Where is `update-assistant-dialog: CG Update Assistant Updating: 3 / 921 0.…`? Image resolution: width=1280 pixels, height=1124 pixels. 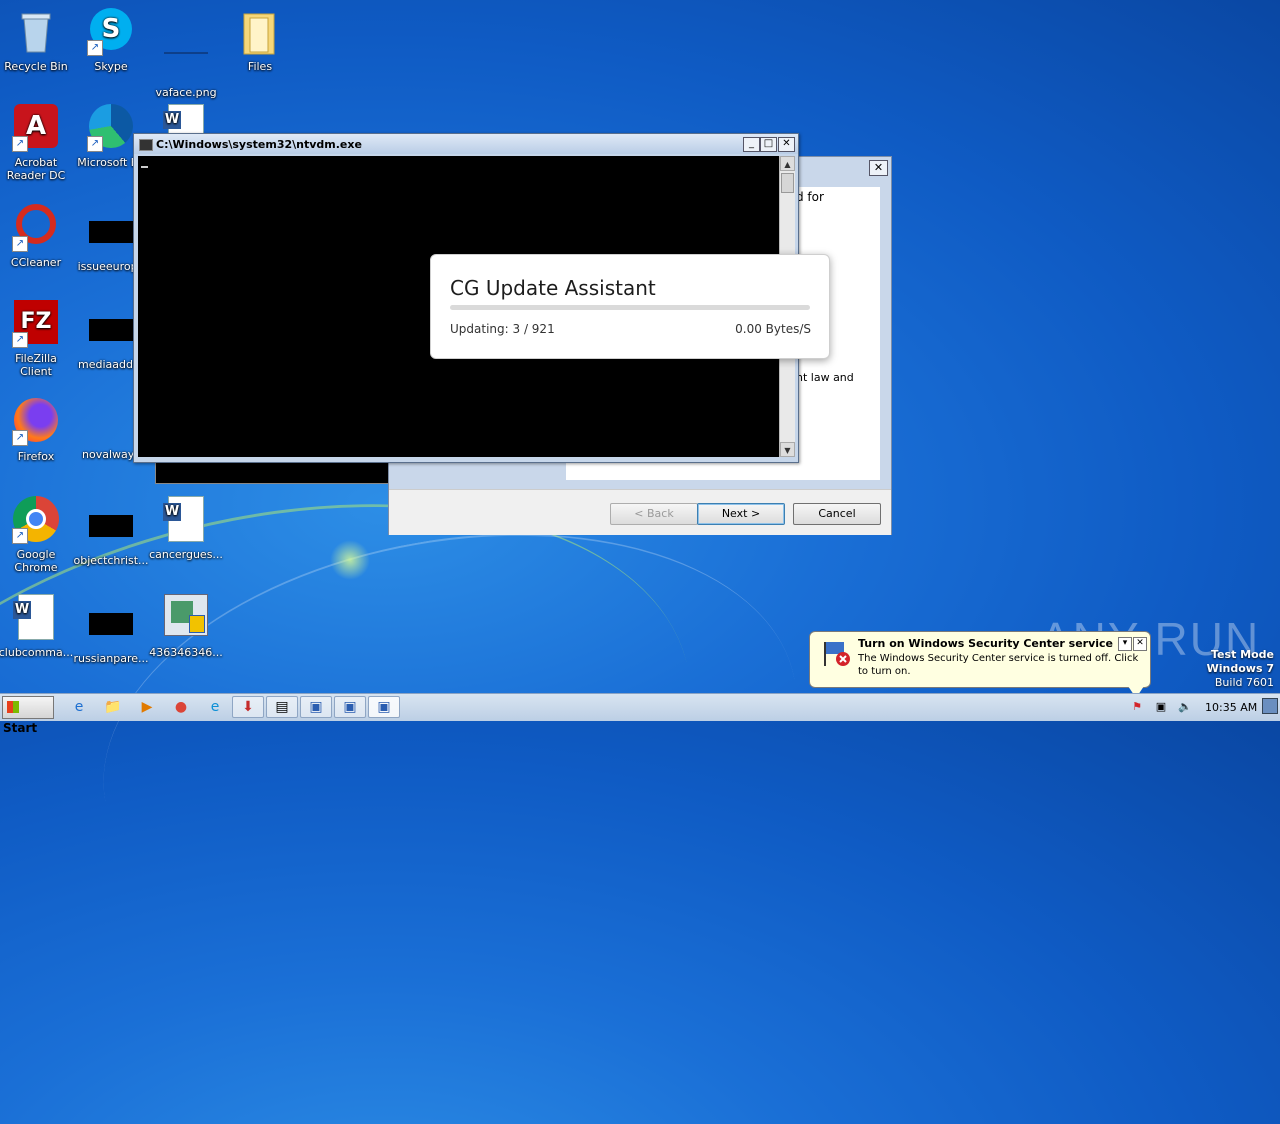 update-assistant-dialog: CG Update Assistant Updating: 3 / 921 0.… is located at coordinates (630, 306).